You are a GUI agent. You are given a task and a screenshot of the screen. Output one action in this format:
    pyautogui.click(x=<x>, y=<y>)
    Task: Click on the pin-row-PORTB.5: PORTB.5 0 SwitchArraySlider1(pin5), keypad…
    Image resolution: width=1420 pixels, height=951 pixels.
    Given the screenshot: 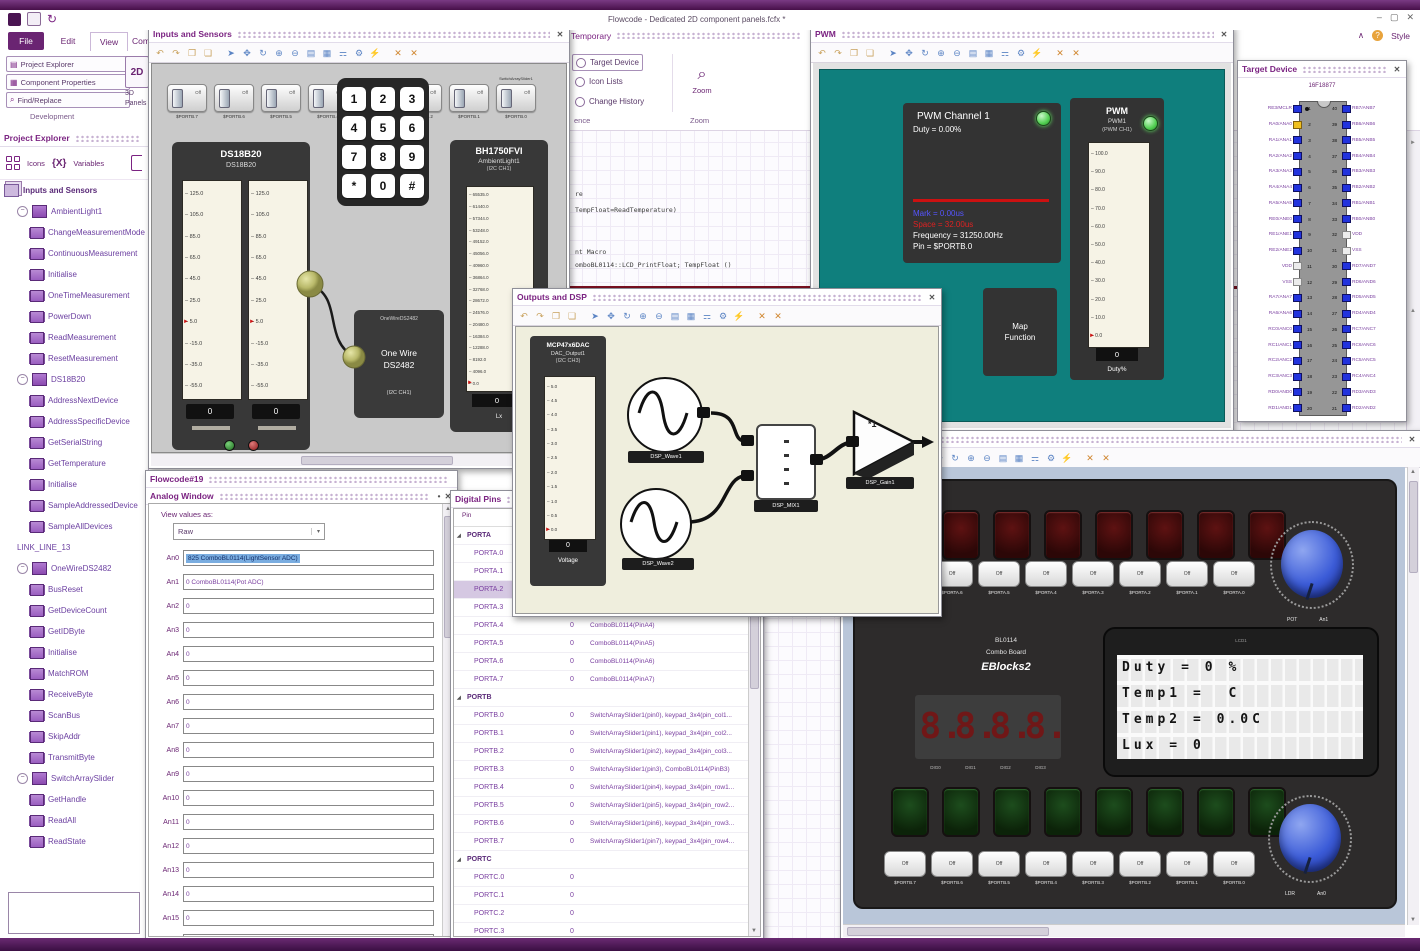 What is the action you would take?
    pyautogui.click(x=607, y=806)
    